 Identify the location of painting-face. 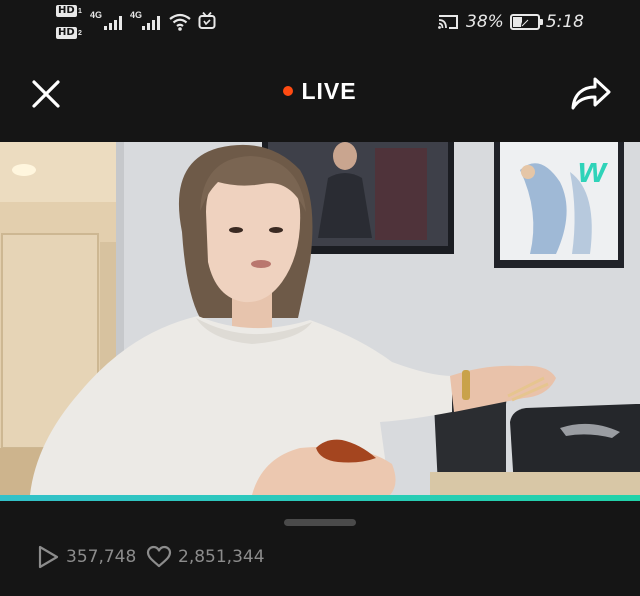
(528, 172).